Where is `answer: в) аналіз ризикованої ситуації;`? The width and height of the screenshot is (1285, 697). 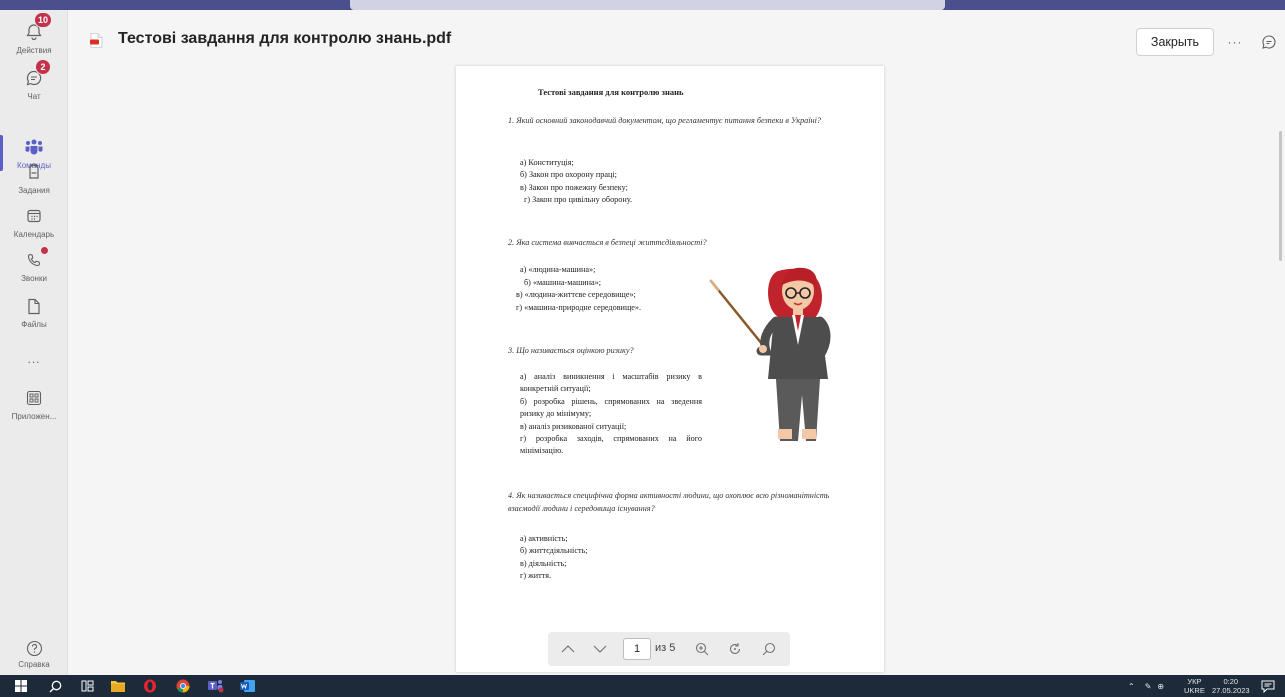
answer: в) аналіз ризикованої ситуації; is located at coordinates (573, 426).